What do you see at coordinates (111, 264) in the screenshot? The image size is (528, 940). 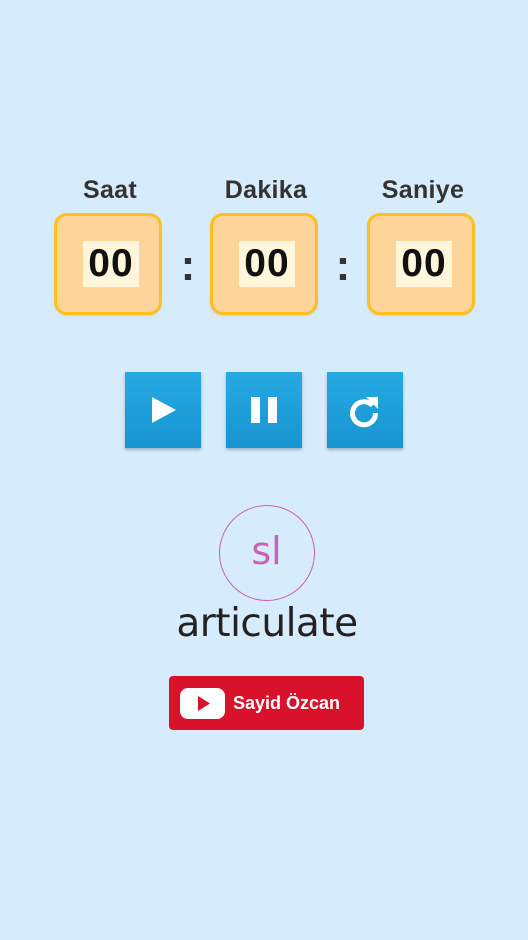 I see `hours-value: 00` at bounding box center [111, 264].